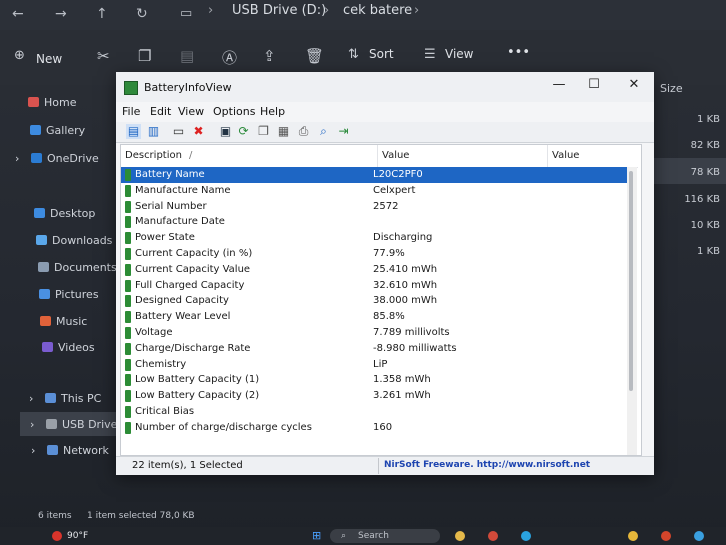 Image resolution: width=726 pixels, height=545 pixels. I want to click on column-header-value2: Value, so click(592, 156).